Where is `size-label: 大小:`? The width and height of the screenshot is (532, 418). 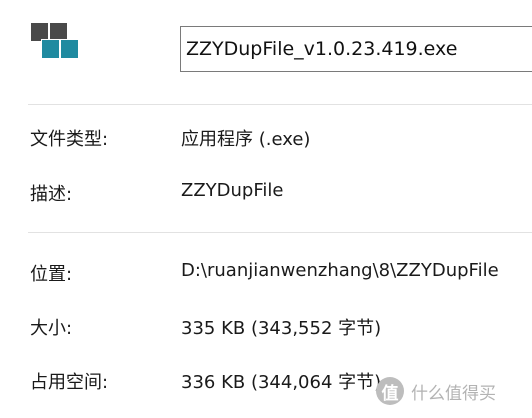 size-label: 大小: is located at coordinates (51, 328).